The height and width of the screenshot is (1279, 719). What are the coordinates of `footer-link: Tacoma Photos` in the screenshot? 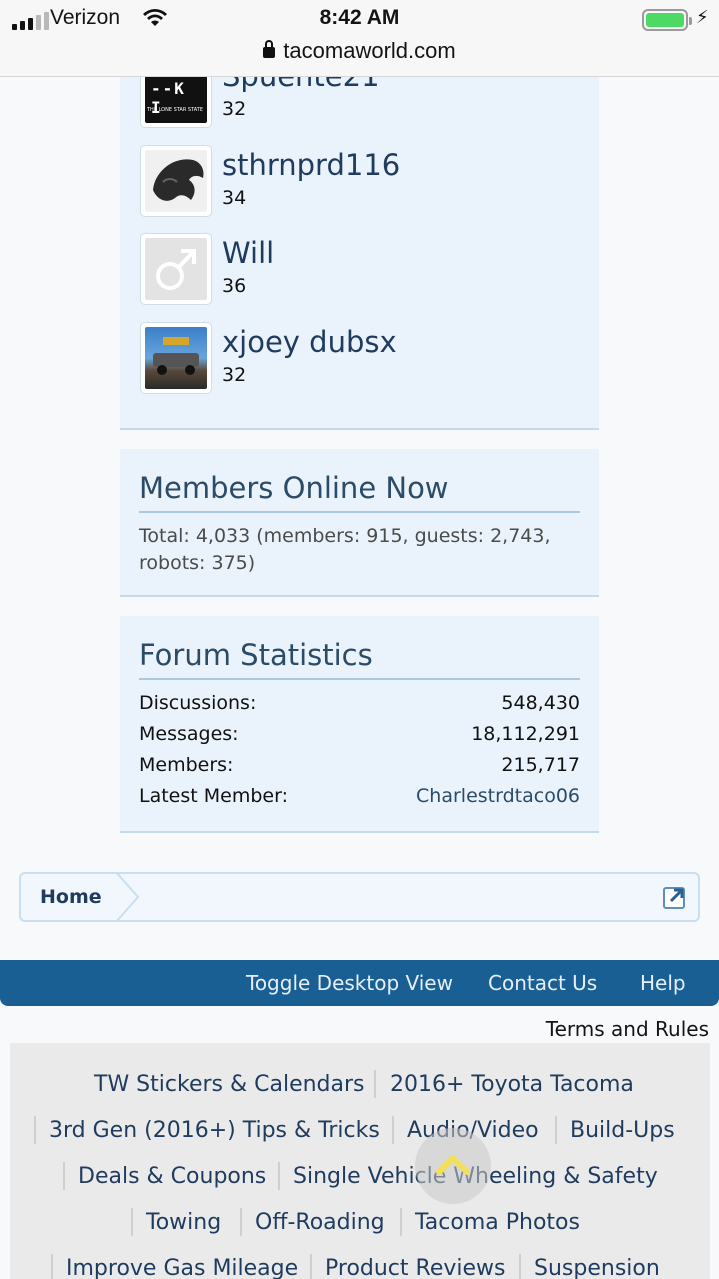 It's located at (497, 1222).